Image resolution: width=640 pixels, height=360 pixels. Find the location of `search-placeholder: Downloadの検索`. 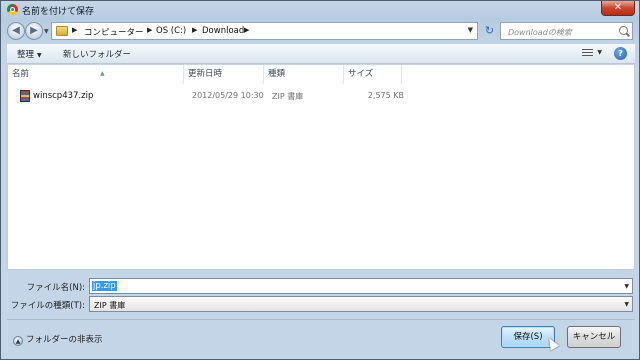

search-placeholder: Downloadの検索 is located at coordinates (540, 32).